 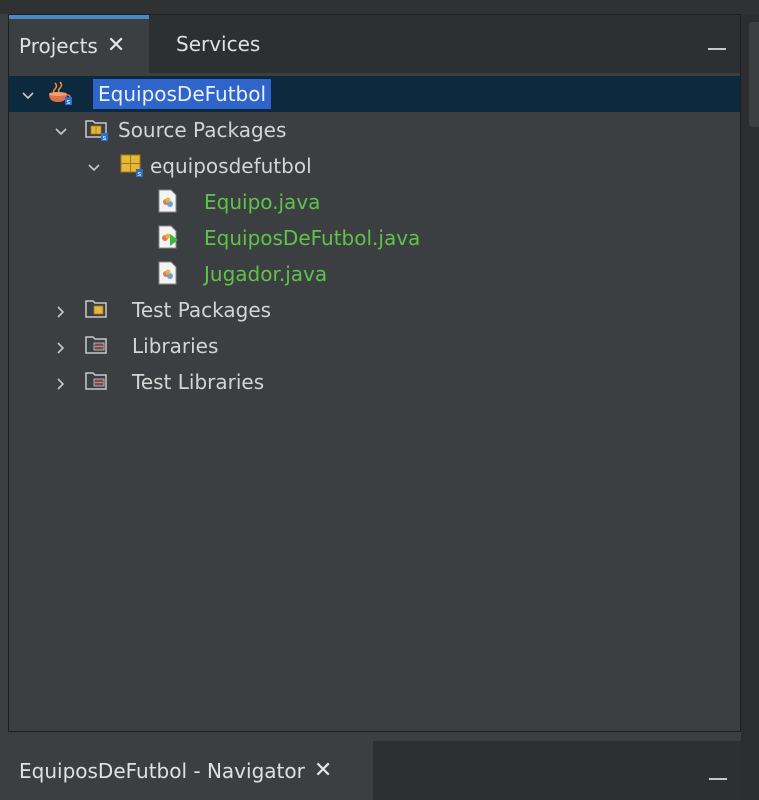 What do you see at coordinates (374, 130) in the screenshot?
I see `tree-node-source-packages: s Source Packages` at bounding box center [374, 130].